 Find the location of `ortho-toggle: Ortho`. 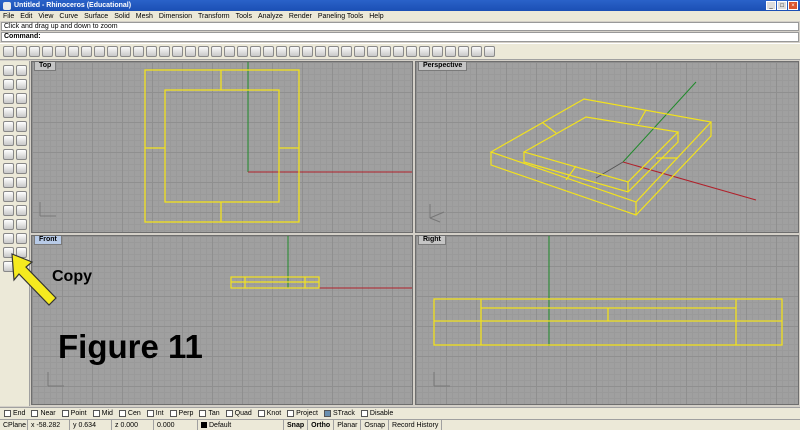

ortho-toggle: Ortho is located at coordinates (321, 425).